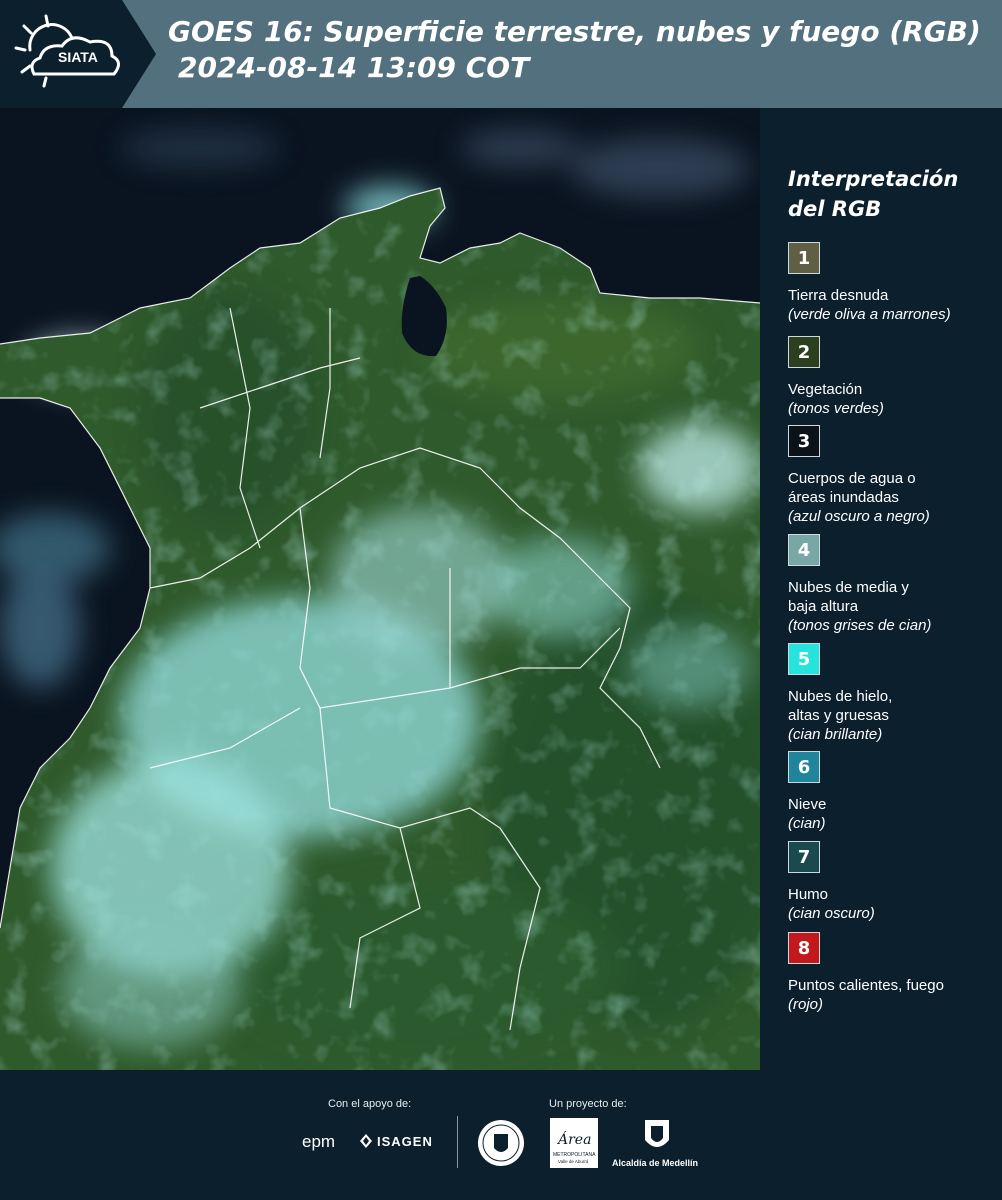 The width and height of the screenshot is (1002, 1200). What do you see at coordinates (405, 1141) in the screenshot?
I see `isagen-logo: ISAGEN` at bounding box center [405, 1141].